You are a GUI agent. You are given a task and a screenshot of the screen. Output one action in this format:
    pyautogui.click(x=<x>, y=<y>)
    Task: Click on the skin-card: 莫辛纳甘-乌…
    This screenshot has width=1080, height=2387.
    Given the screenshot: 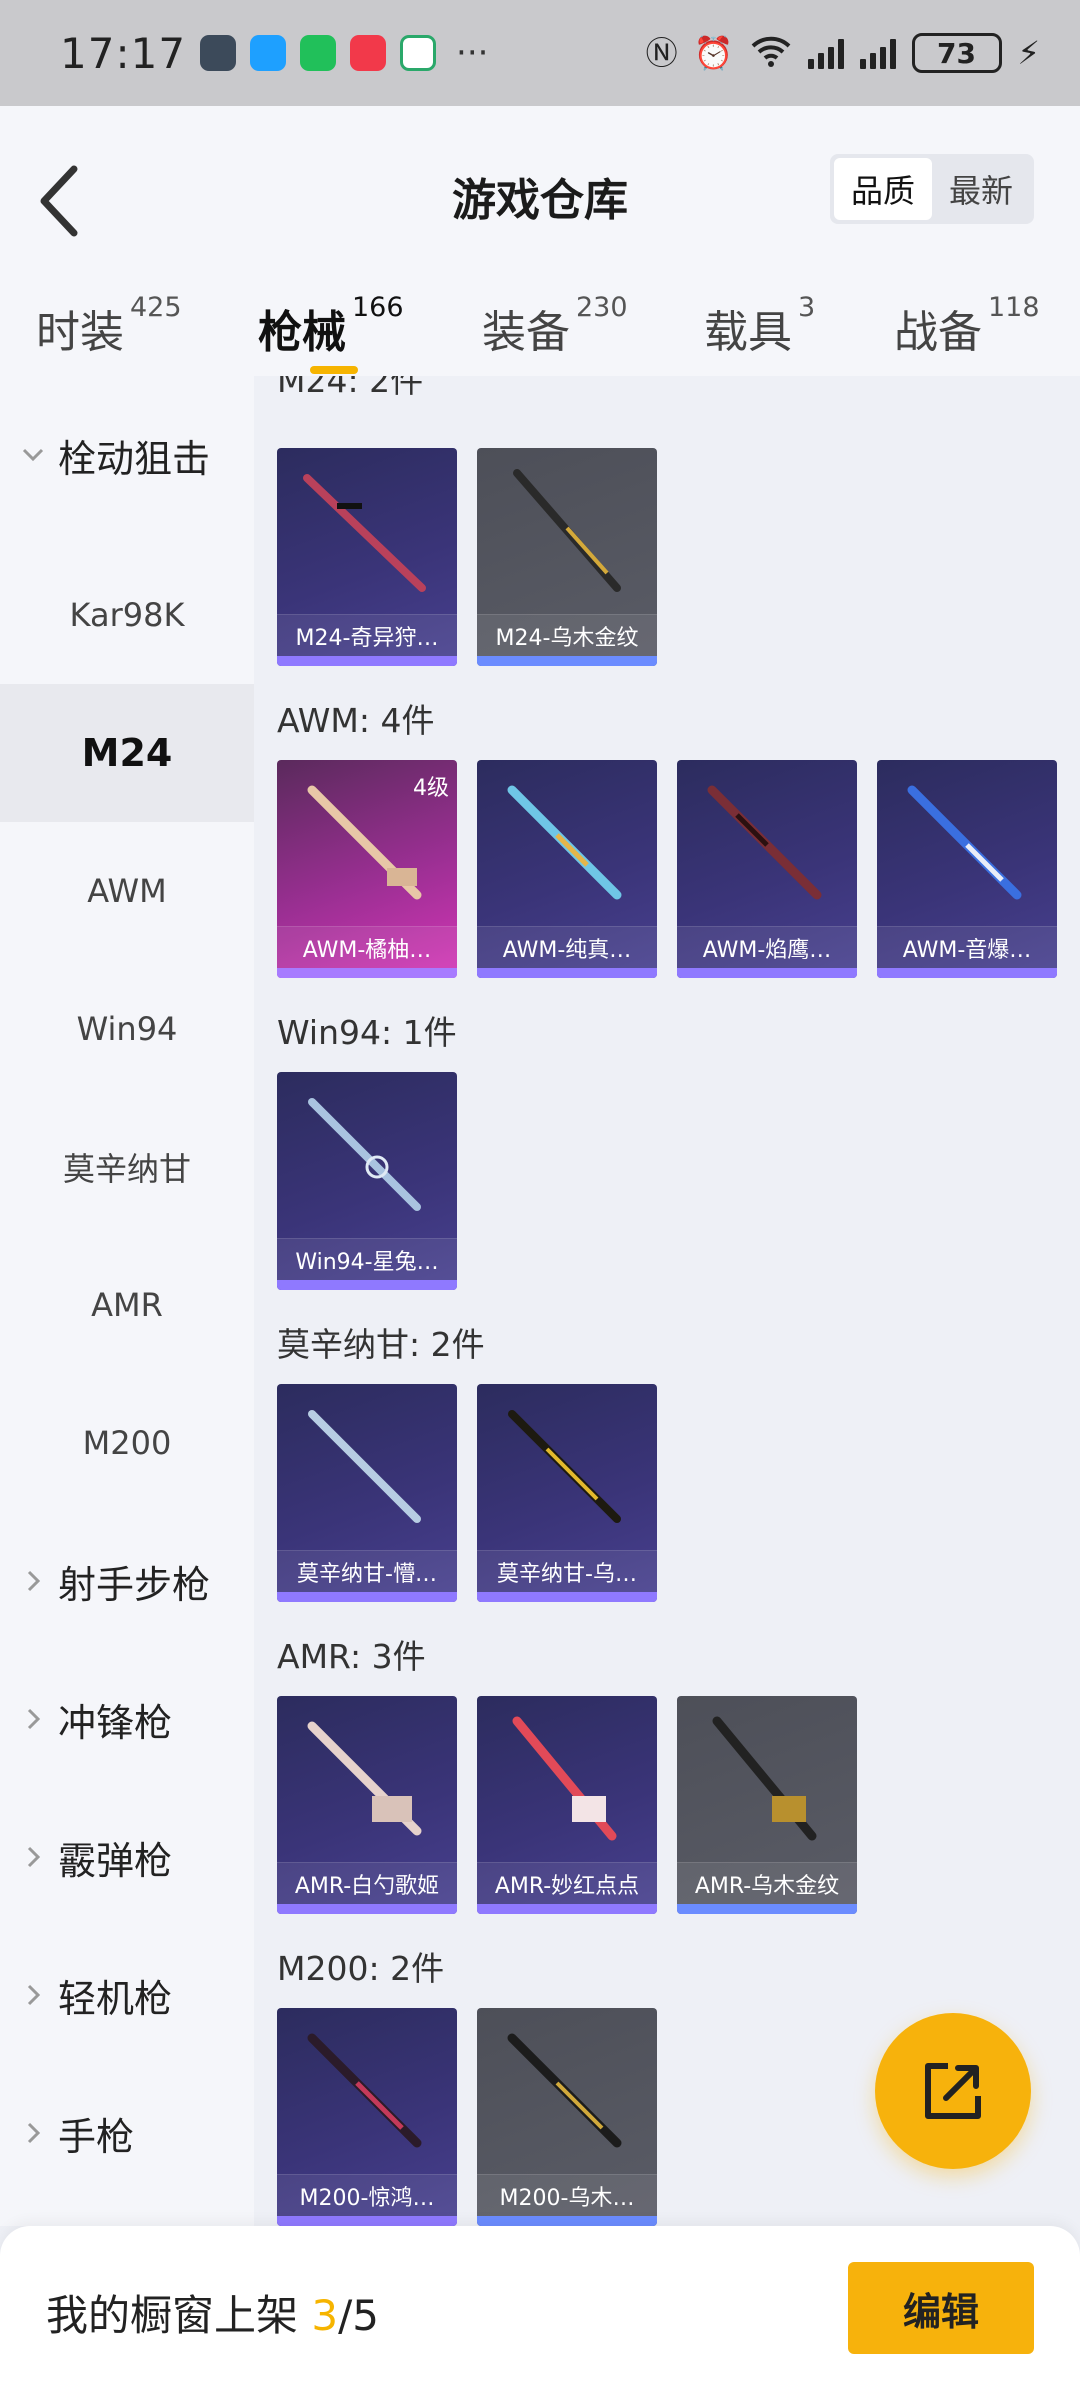 What is the action you would take?
    pyautogui.click(x=567, y=1493)
    